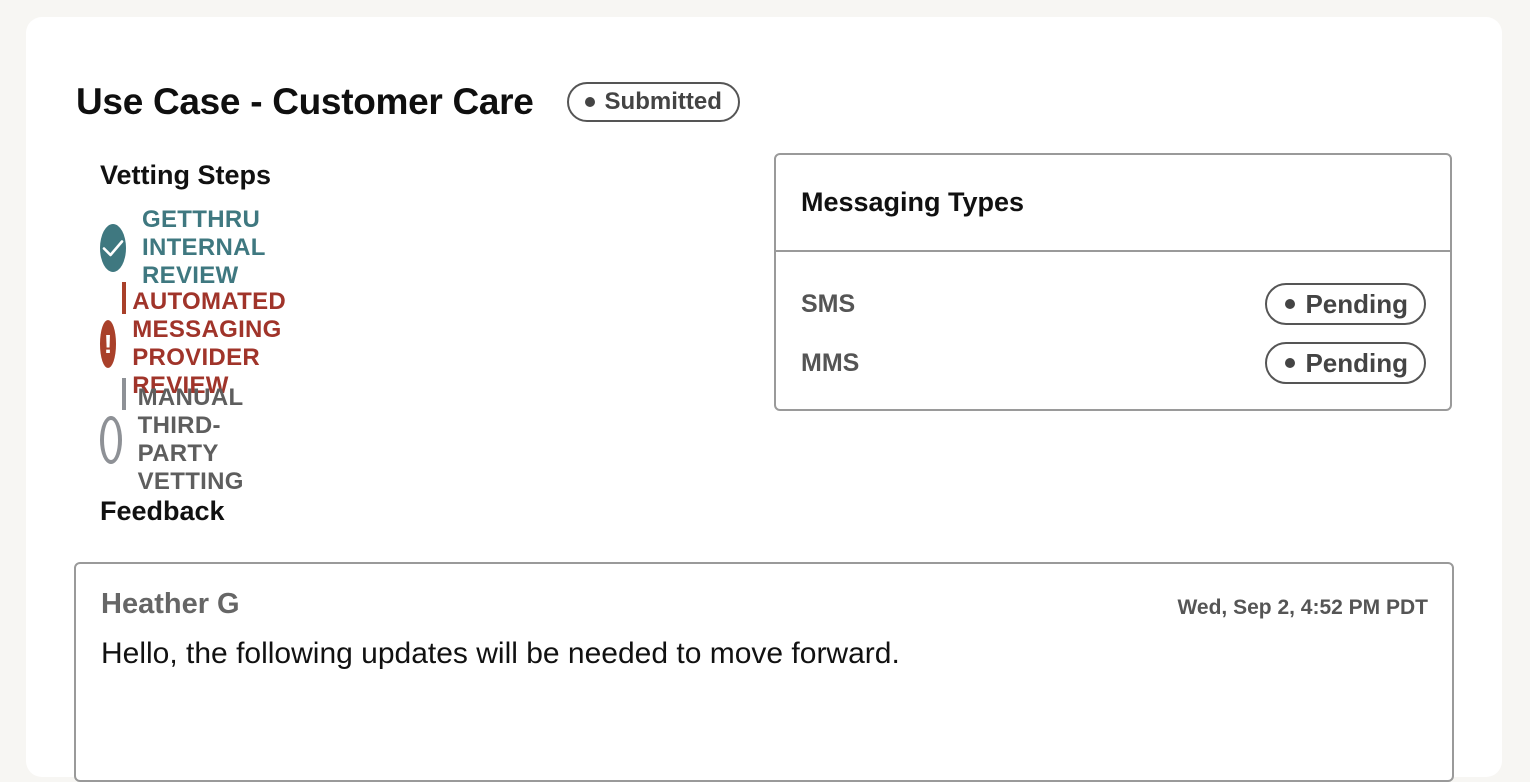  I want to click on status-badge: Submitted, so click(653, 102).